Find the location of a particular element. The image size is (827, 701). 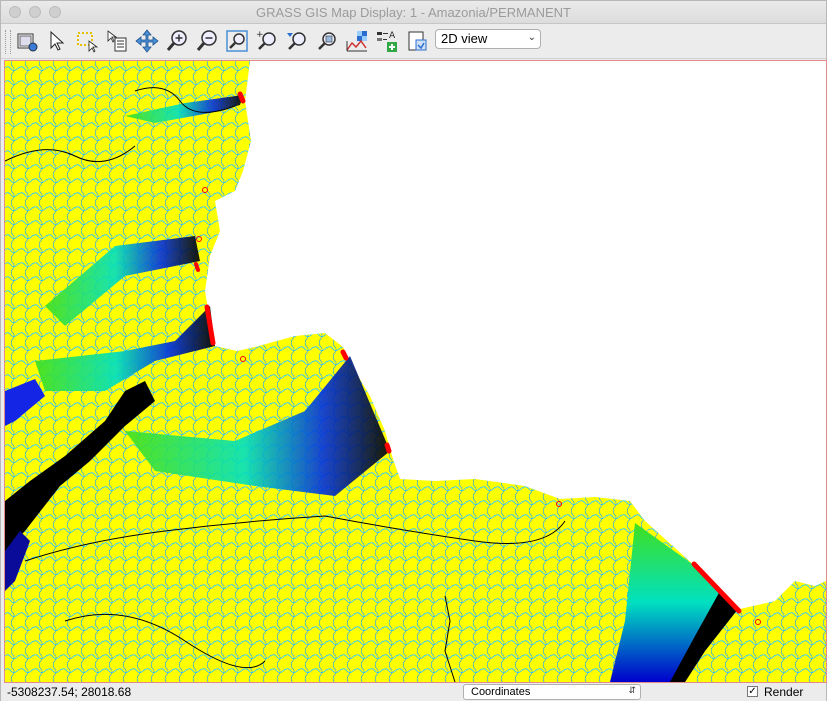

select-icon is located at coordinates (88, 42).